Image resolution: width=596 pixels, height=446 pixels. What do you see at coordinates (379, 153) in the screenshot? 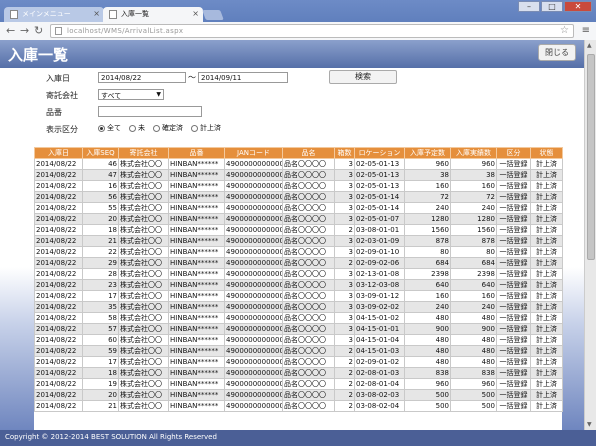
I see `column-header: ロケーション` at bounding box center [379, 153].